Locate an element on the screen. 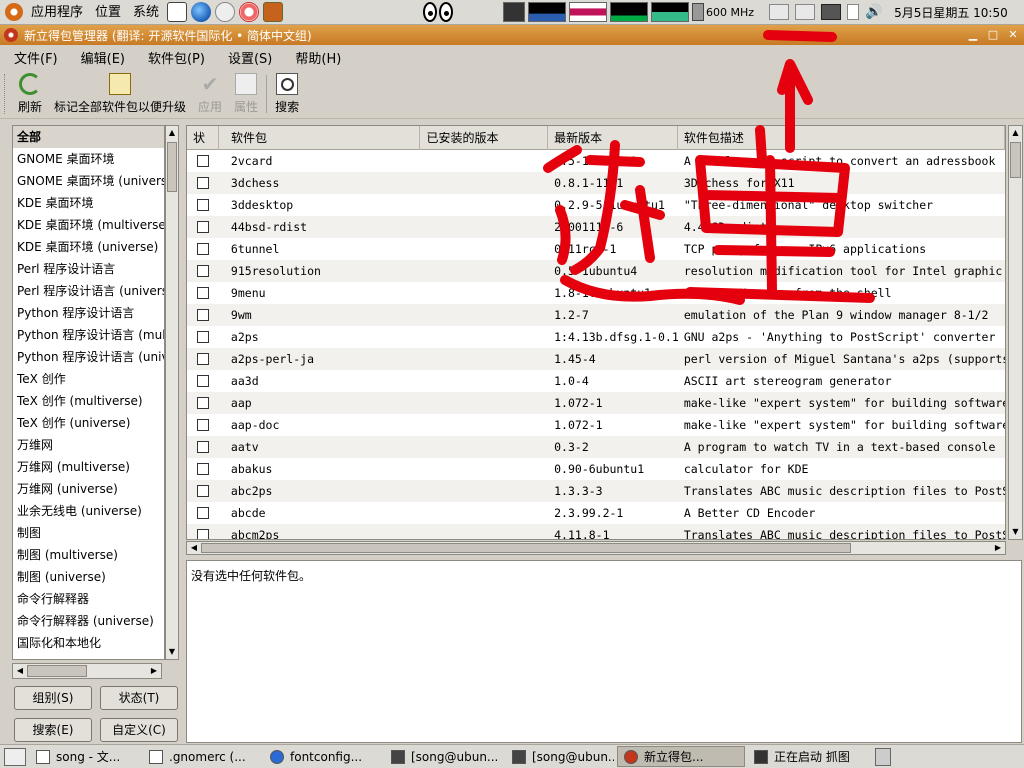 The height and width of the screenshot is (768, 1024). mail-launcher-icon is located at coordinates (225, 12).